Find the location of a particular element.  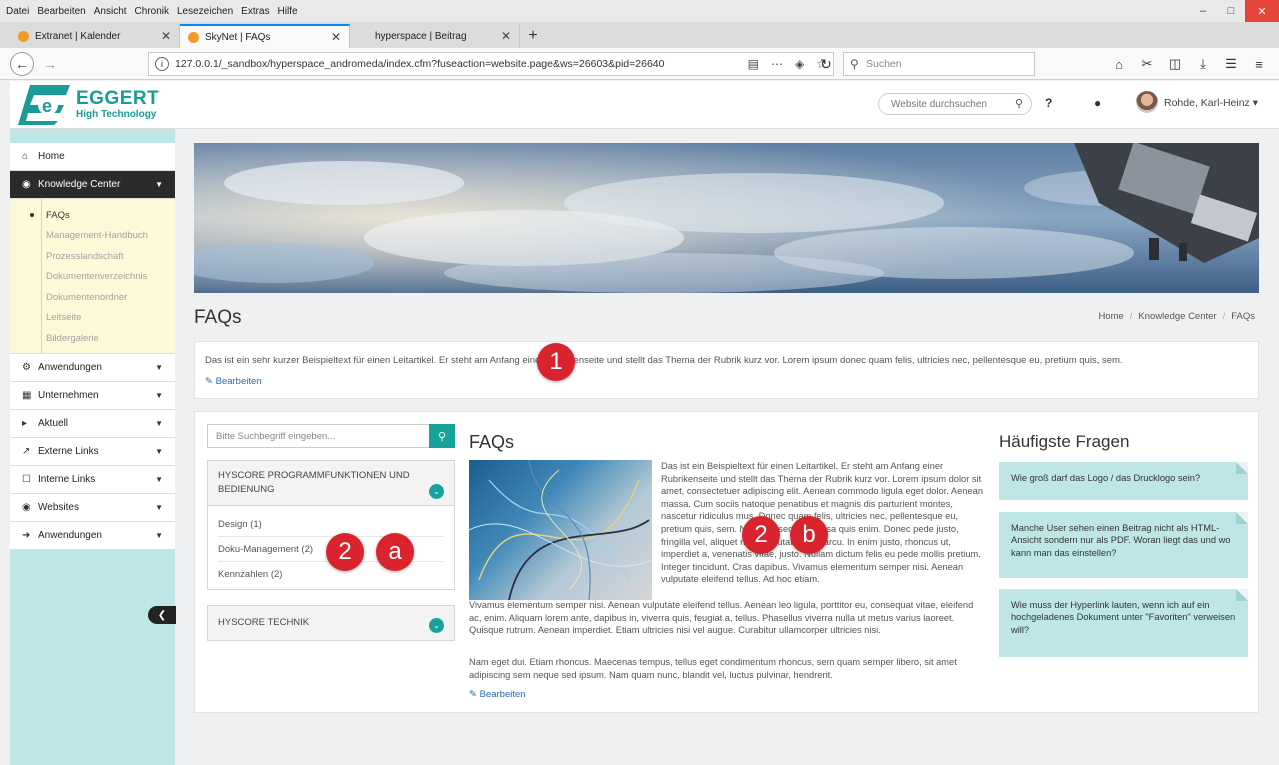

sidebar-item-label: Interne Links is located at coordinates (67, 479).